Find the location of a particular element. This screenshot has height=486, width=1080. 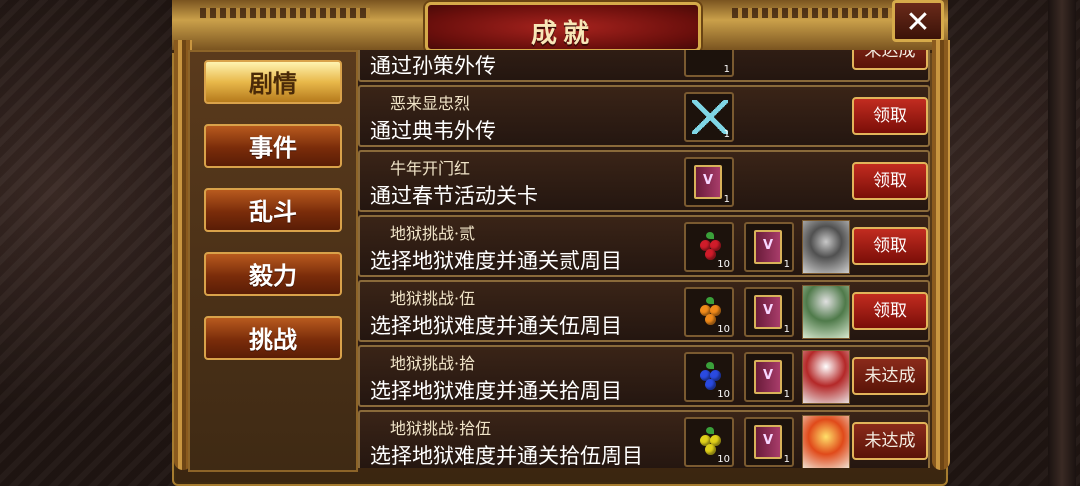

achievement-name: 恶来显忠烈 is located at coordinates (430, 103).